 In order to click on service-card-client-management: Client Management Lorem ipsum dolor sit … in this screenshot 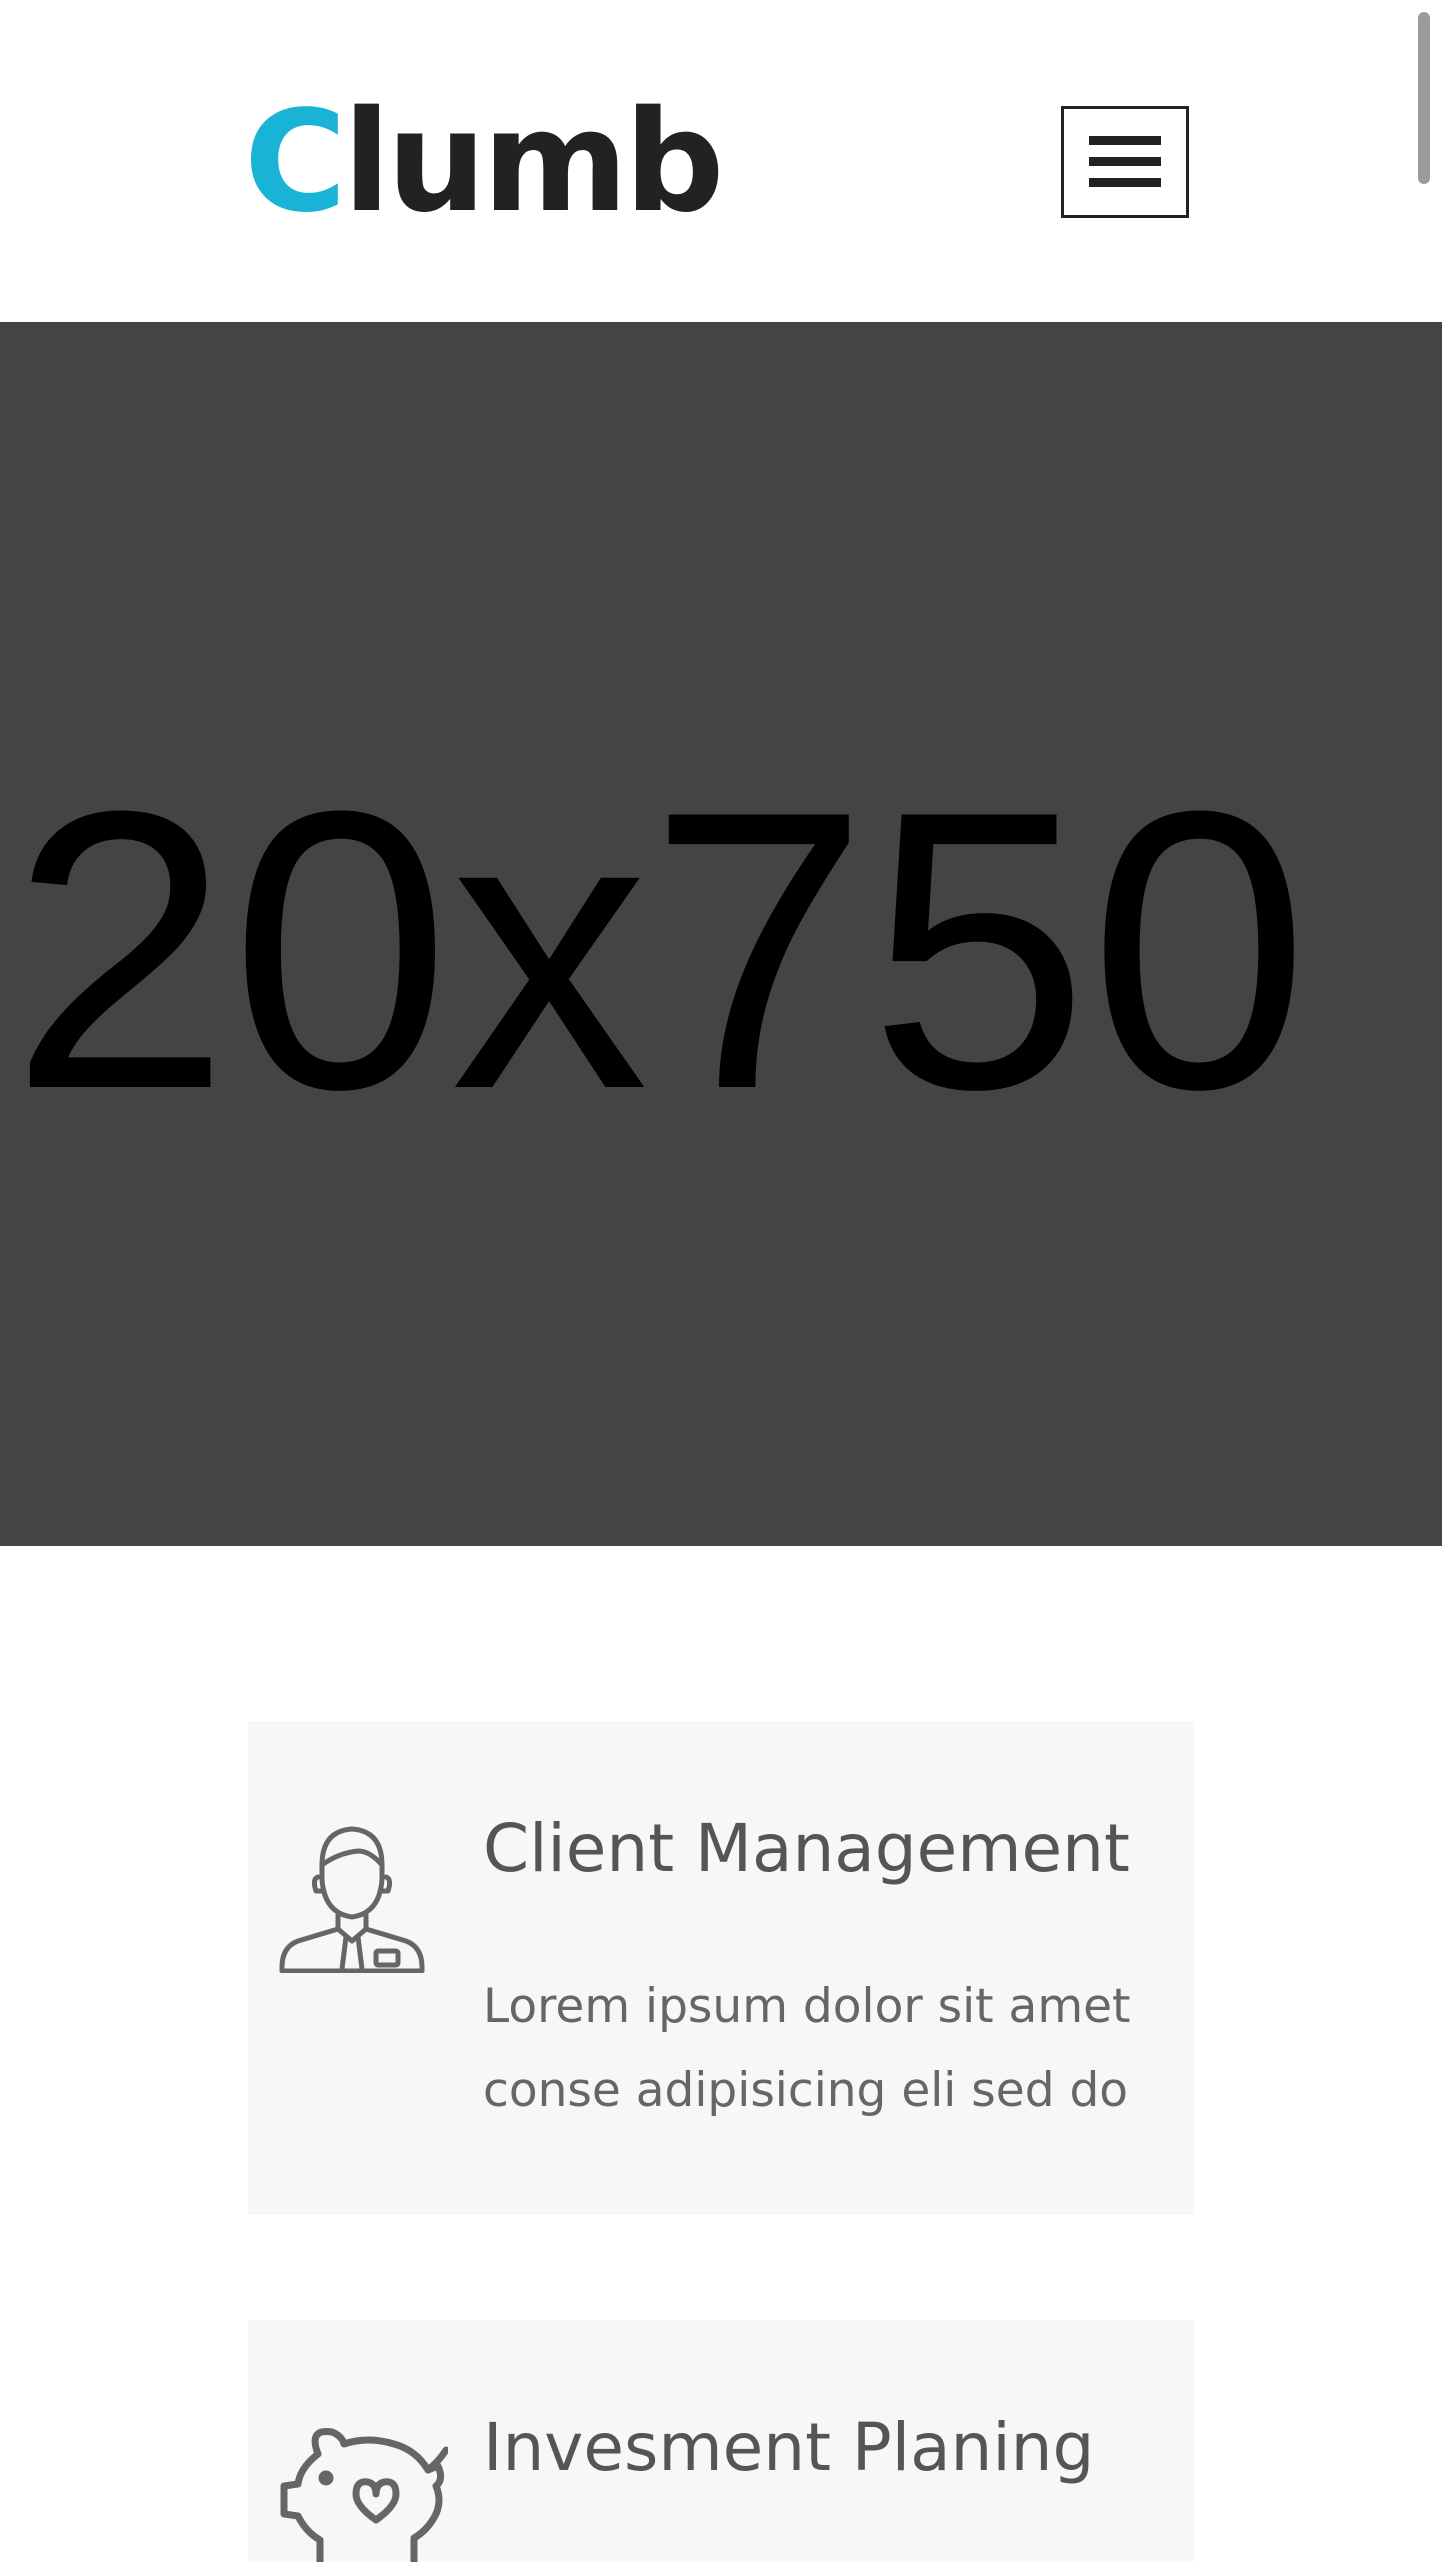, I will do `click(721, 1968)`.